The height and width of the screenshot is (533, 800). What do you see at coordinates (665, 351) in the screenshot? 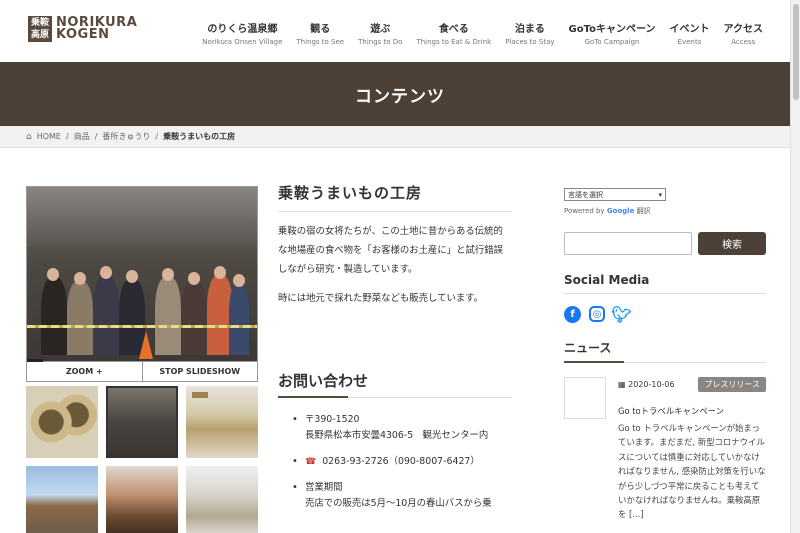
I see `news-heading: ニュース` at bounding box center [665, 351].